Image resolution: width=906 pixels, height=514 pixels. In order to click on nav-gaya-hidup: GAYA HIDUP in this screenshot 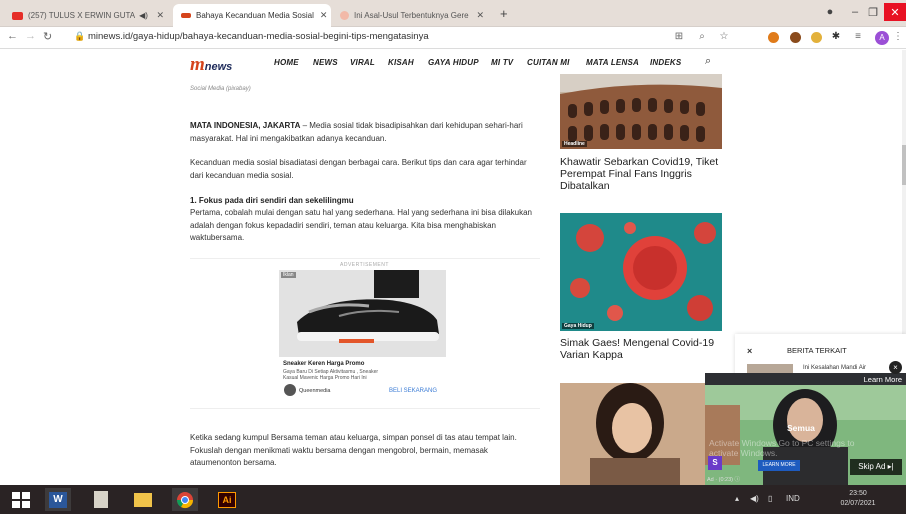, I will do `click(453, 62)`.